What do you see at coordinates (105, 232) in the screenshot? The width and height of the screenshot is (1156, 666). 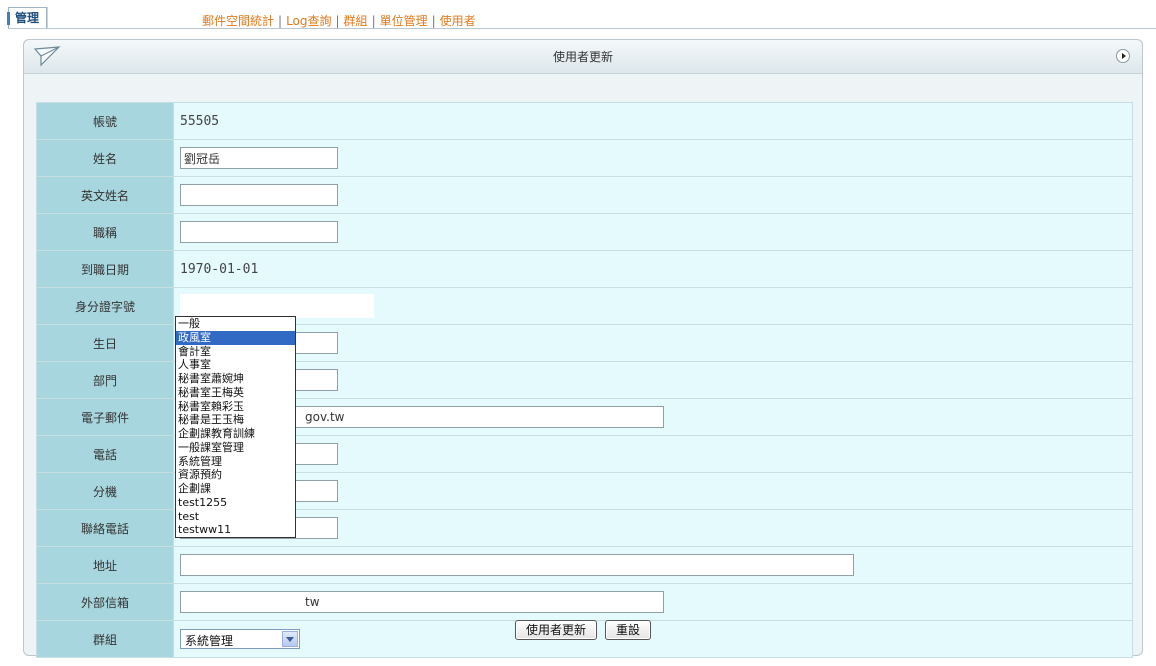 I see `title-label: 職稱` at bounding box center [105, 232].